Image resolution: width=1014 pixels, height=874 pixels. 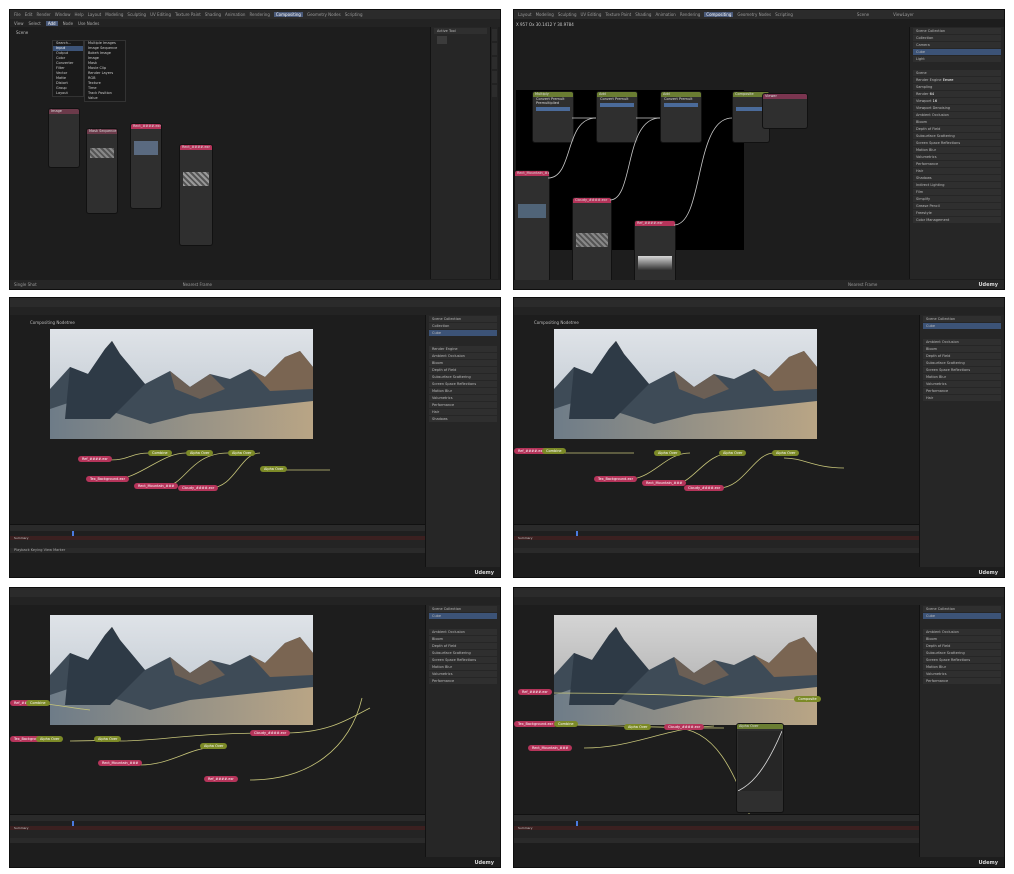 What do you see at coordinates (102, 171) in the screenshot?
I see `image-node: Mask Sequence` at bounding box center [102, 171].